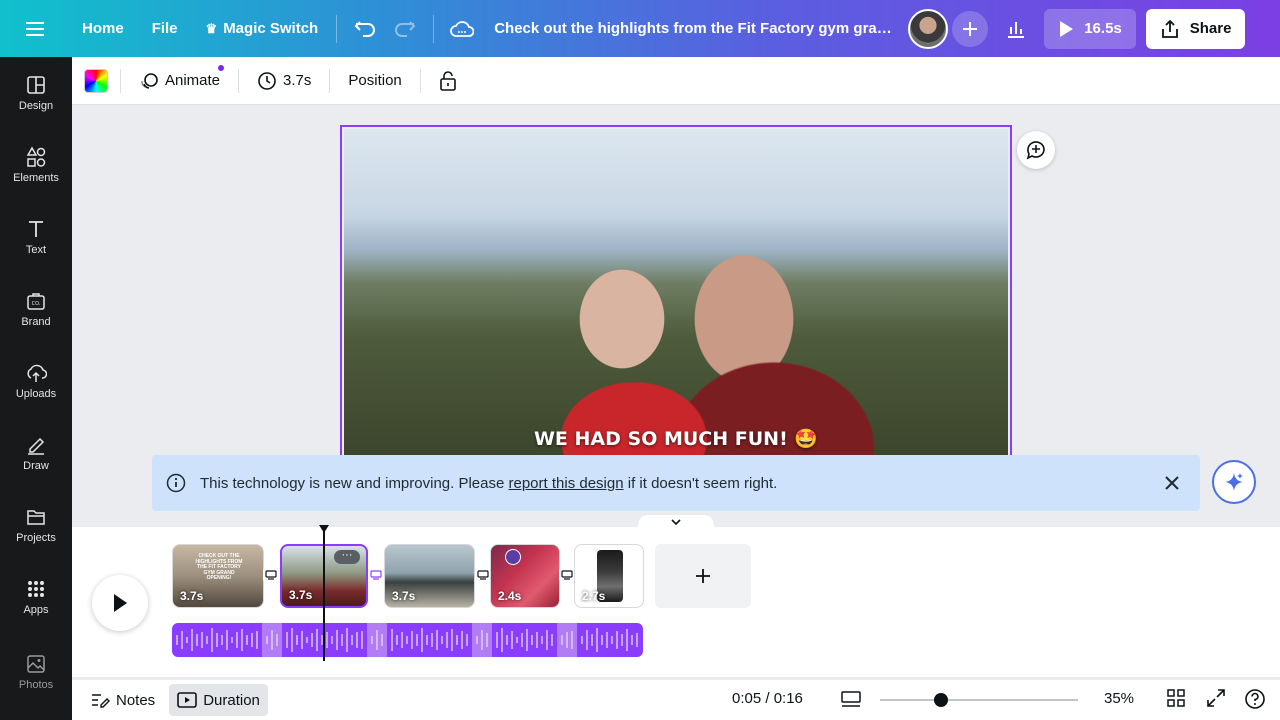  I want to click on undo-icon, so click(365, 29).